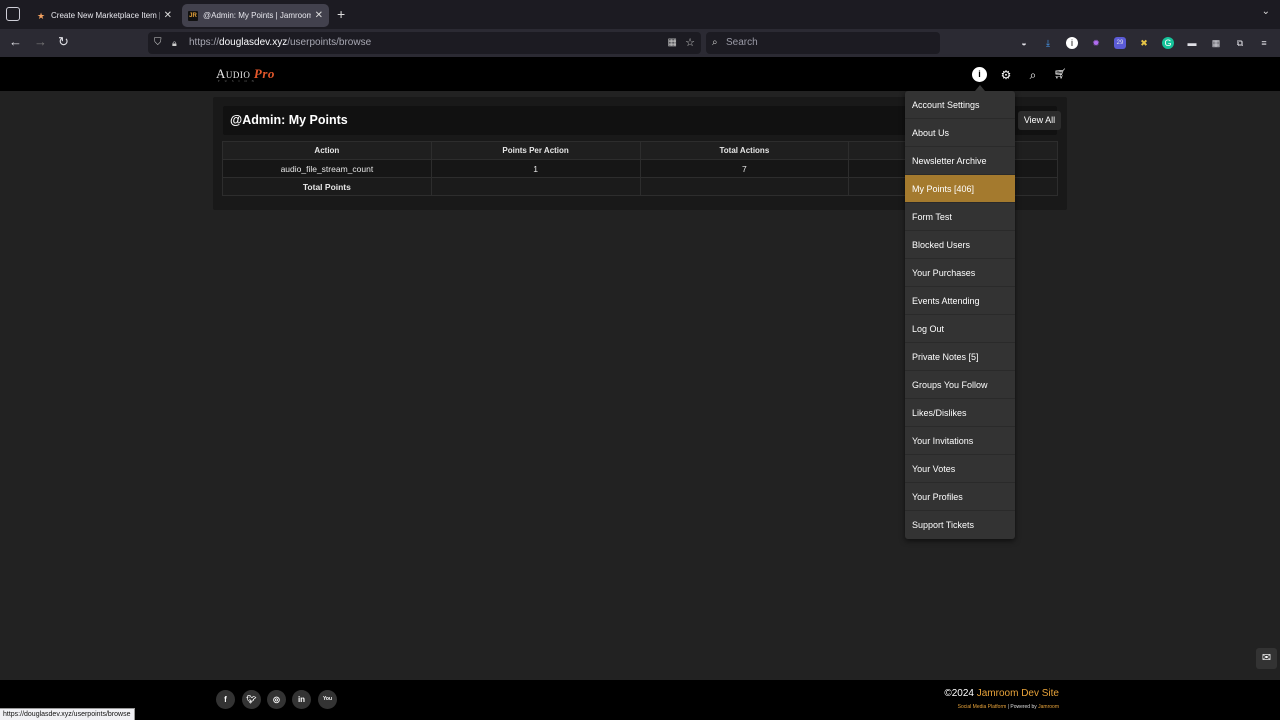  What do you see at coordinates (960, 245) in the screenshot?
I see `menu-item-blocked-users: Blocked Users` at bounding box center [960, 245].